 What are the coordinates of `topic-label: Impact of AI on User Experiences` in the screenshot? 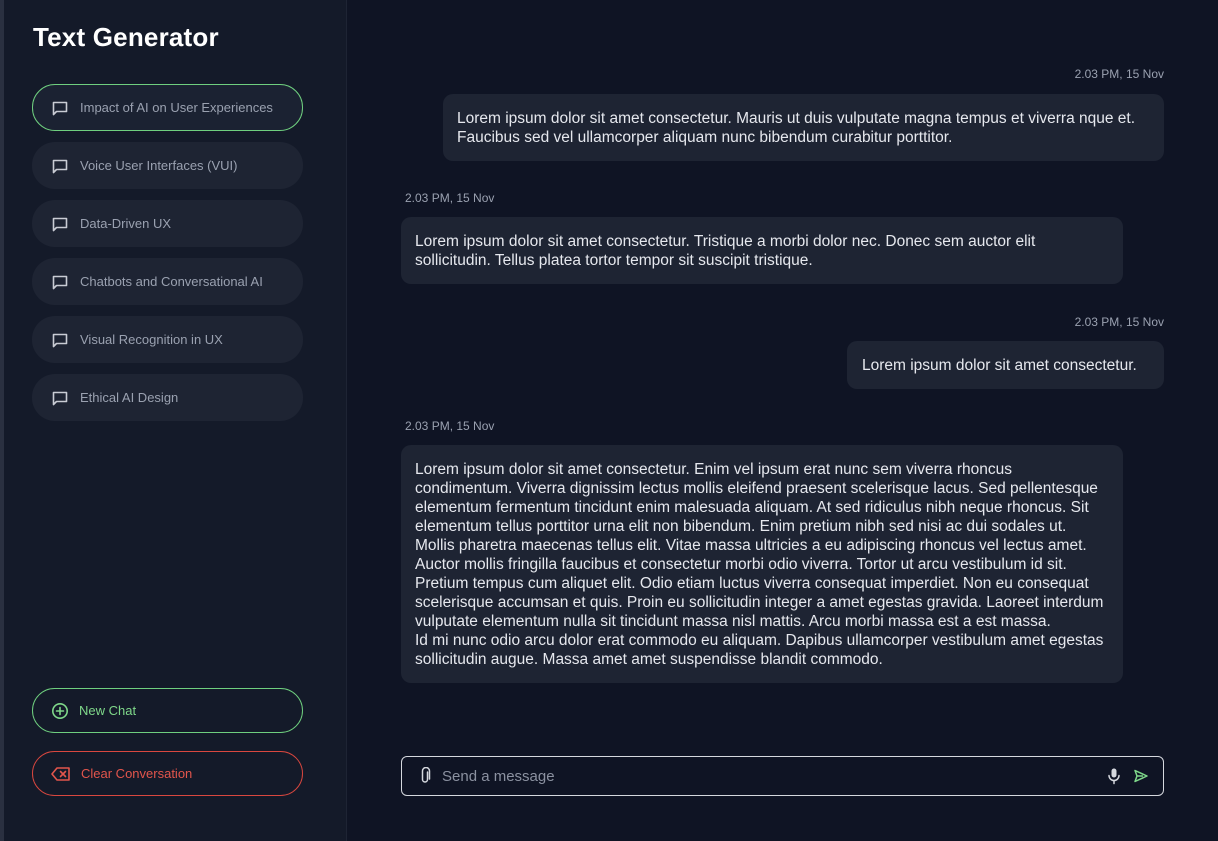 It's located at (176, 107).